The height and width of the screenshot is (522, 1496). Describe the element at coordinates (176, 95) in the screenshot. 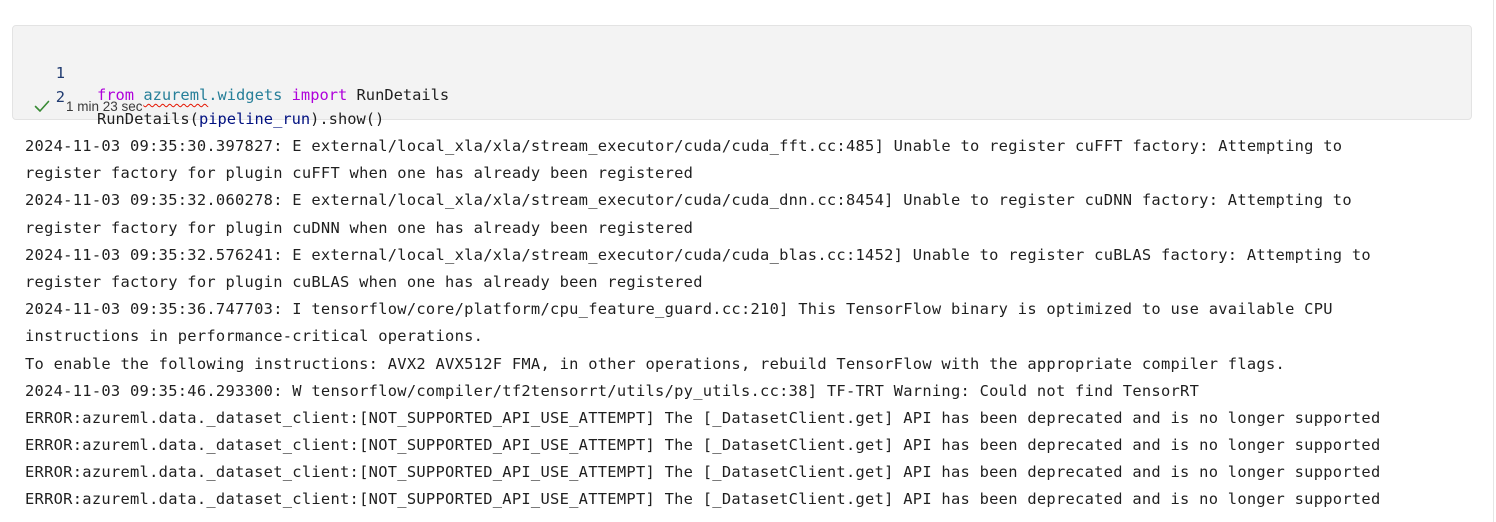

I see `module-token-squiggled: azureml` at that location.